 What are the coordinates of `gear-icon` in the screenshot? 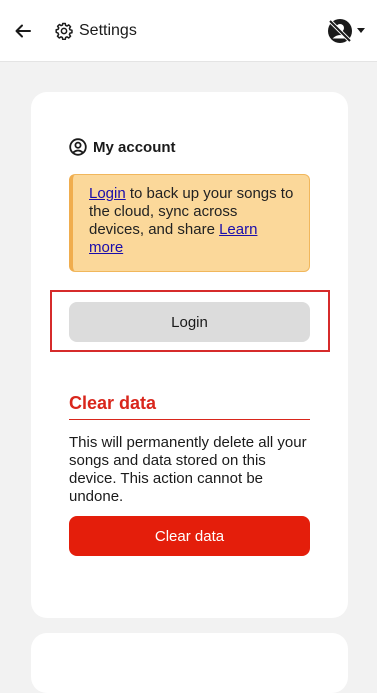 It's located at (64, 31).